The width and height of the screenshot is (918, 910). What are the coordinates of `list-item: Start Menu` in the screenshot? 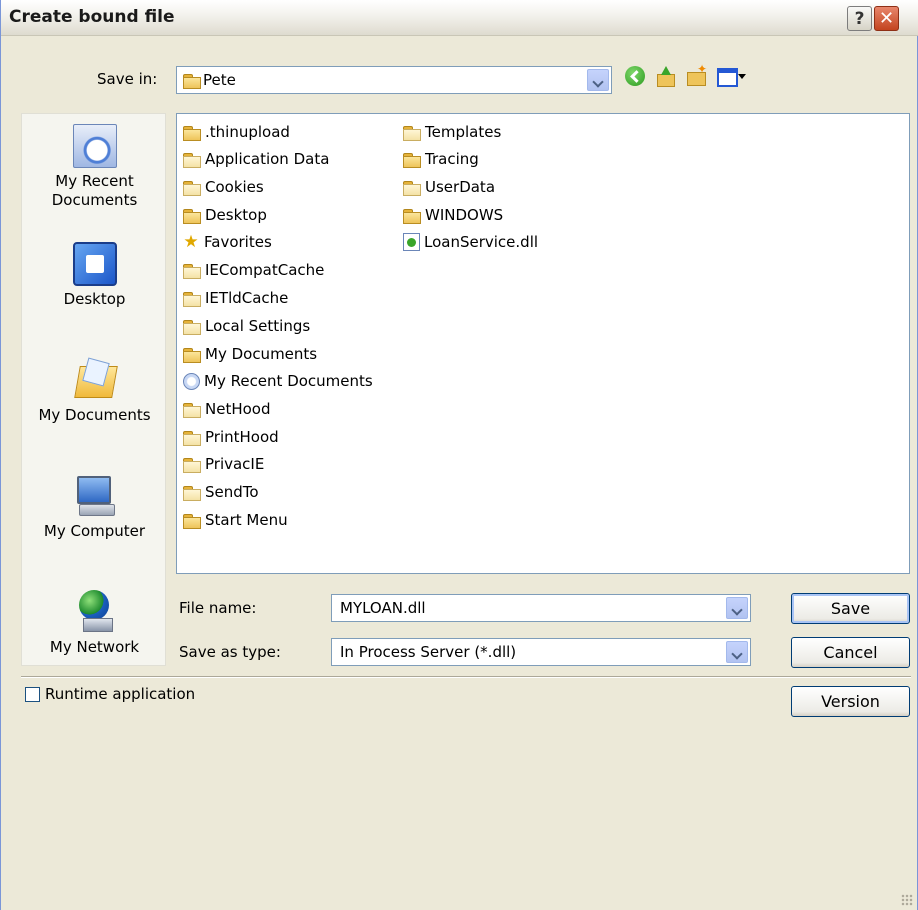 It's located at (235, 520).